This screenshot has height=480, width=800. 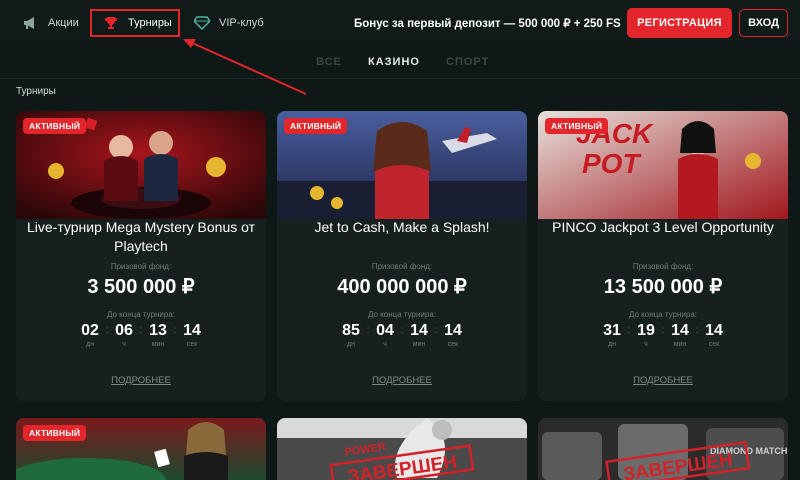 I want to click on timer-days: 02, so click(x=90, y=330).